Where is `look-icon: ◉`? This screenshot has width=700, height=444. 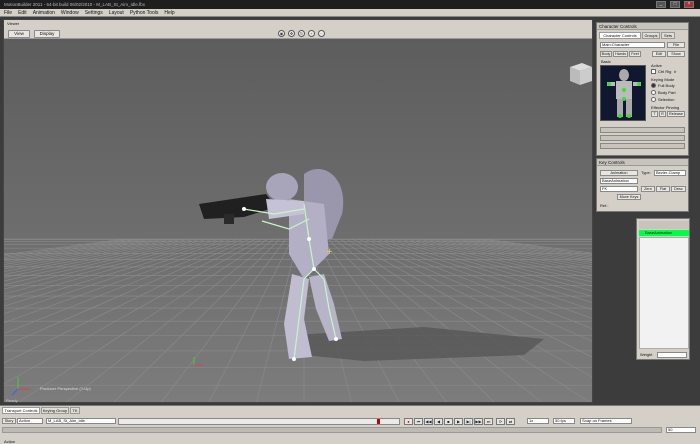 look-icon: ◉ is located at coordinates (281, 33).